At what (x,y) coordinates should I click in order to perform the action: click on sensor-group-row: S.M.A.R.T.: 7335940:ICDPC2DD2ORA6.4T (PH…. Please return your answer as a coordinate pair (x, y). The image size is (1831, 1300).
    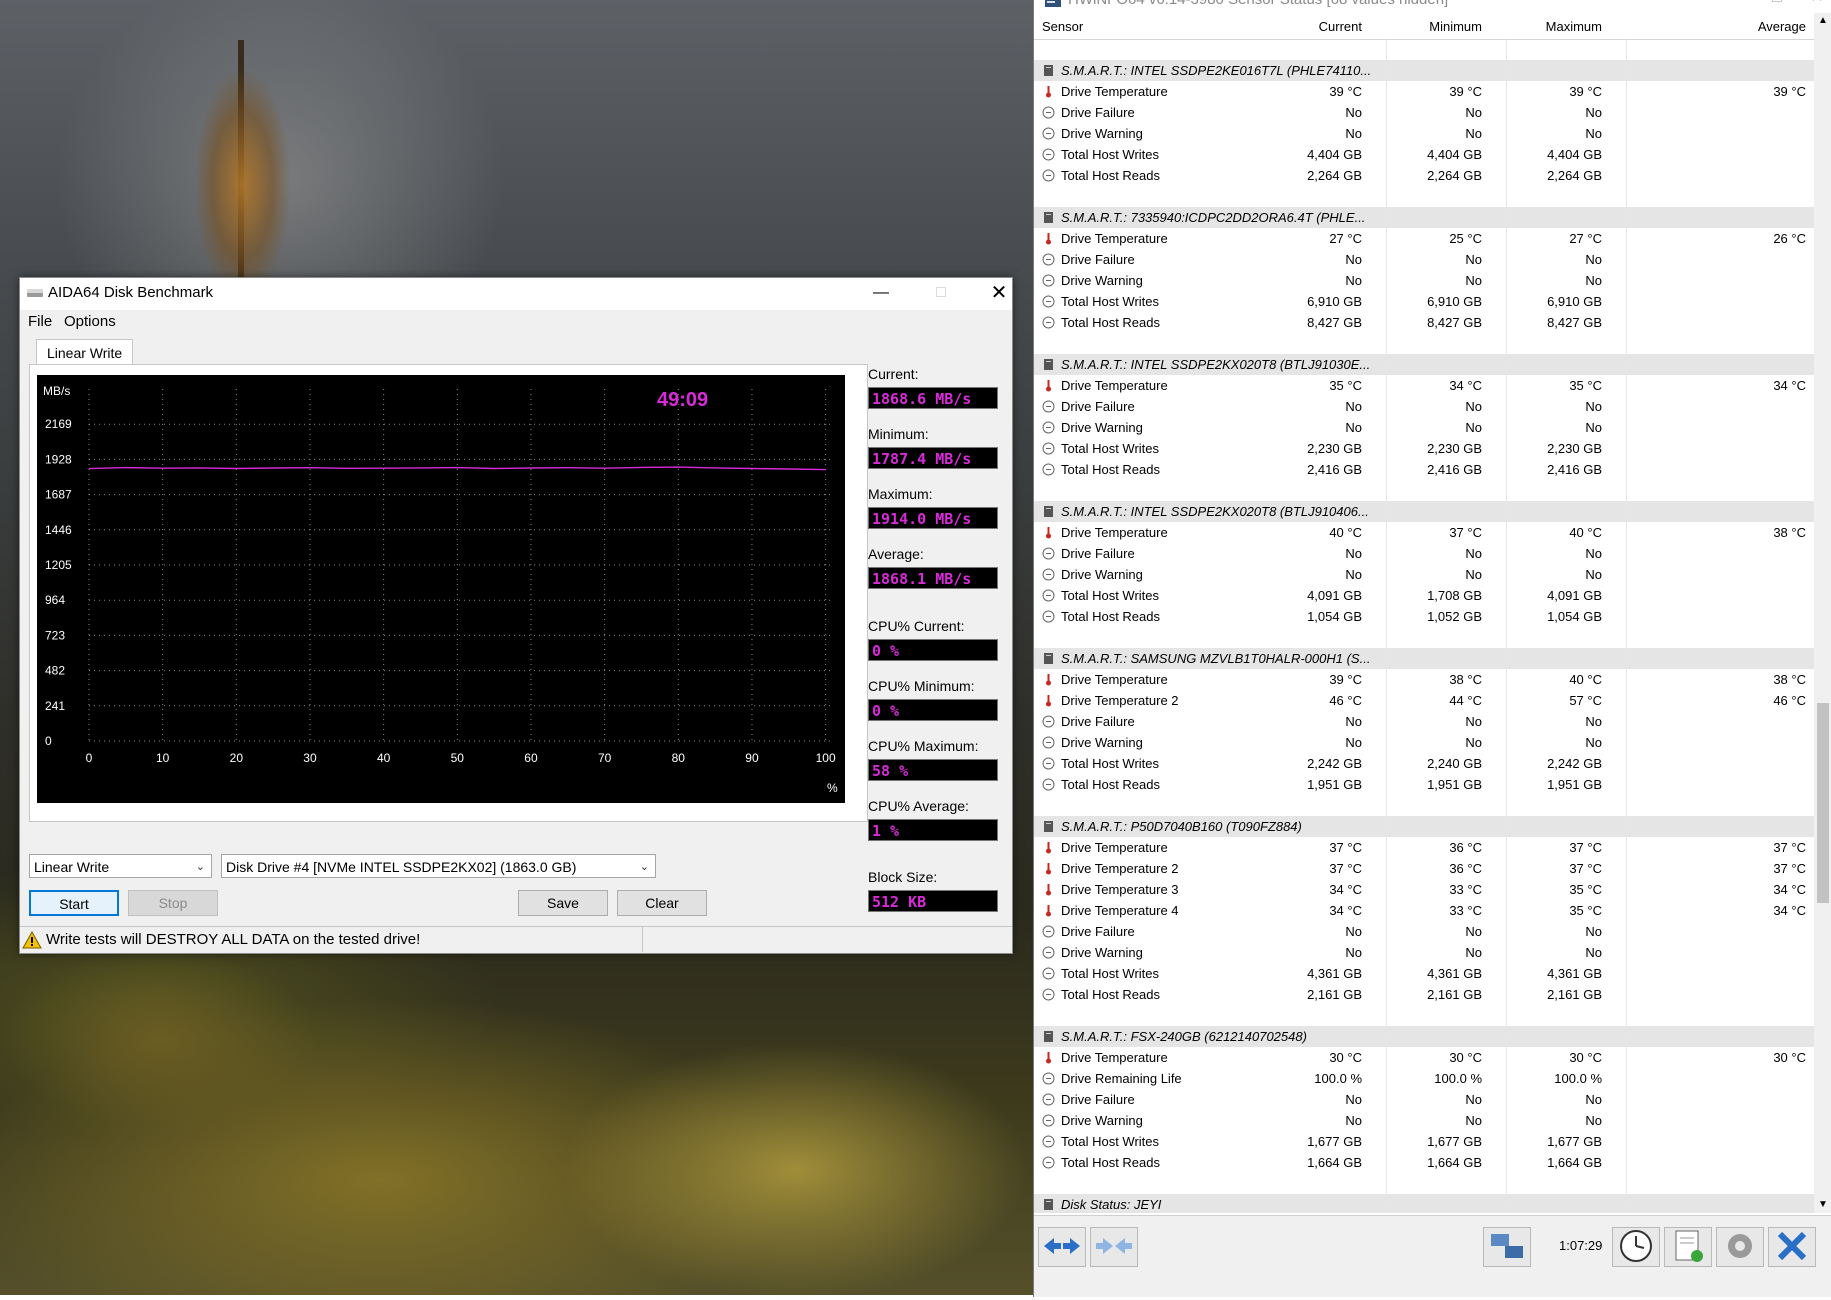
    Looking at the image, I should click on (1424, 217).